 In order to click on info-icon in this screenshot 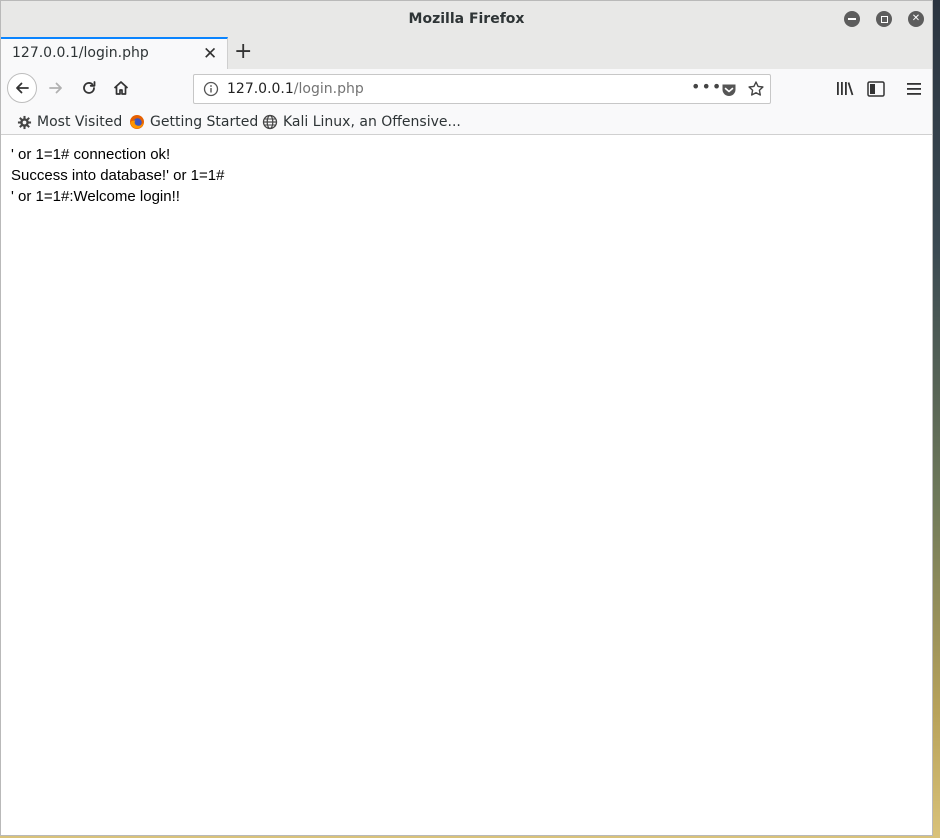, I will do `click(211, 89)`.